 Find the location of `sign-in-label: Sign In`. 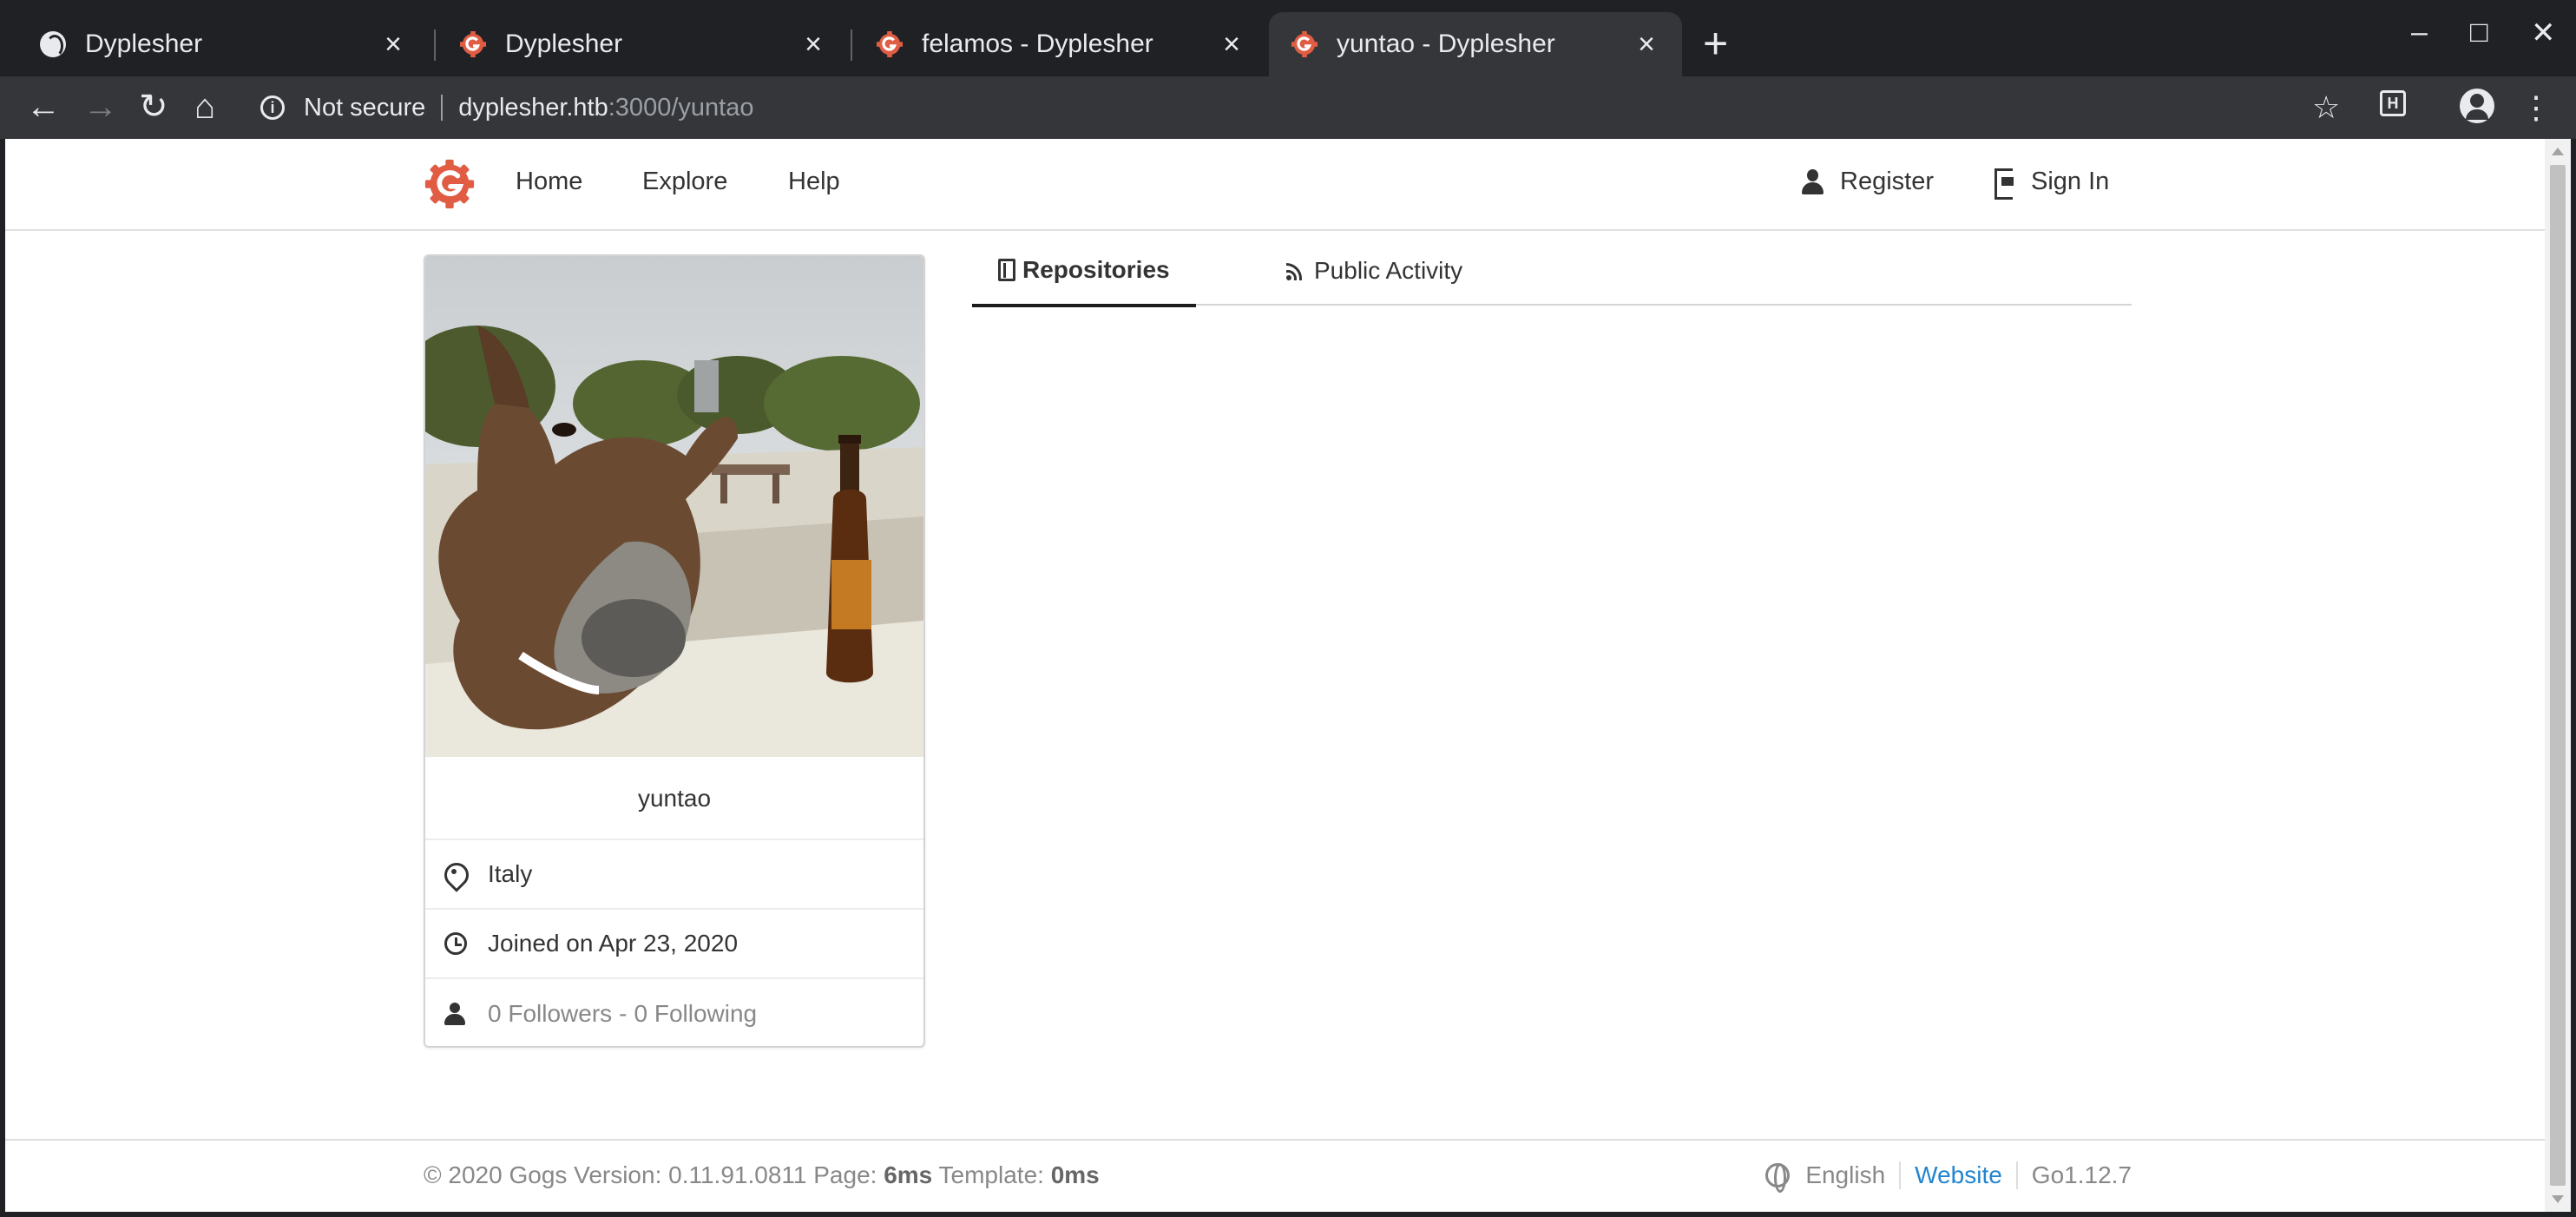

sign-in-label: Sign In is located at coordinates (2071, 181).